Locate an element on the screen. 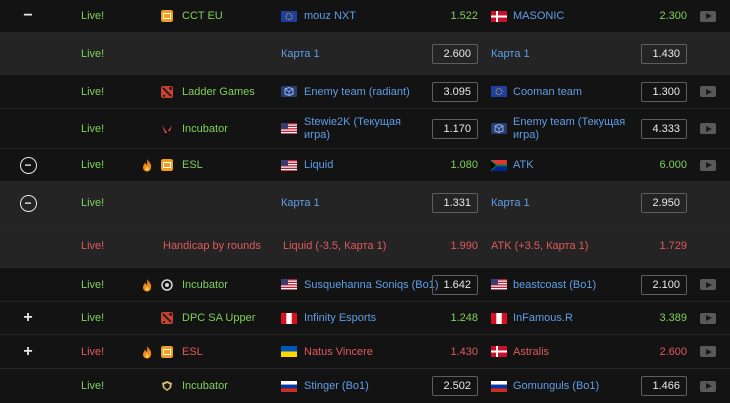  team1-odds-button: 1.170 is located at coordinates (455, 128).